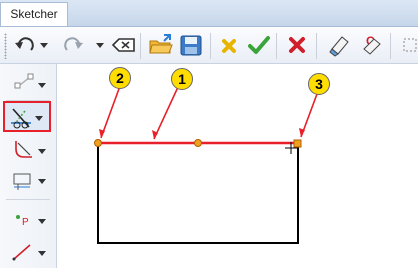  Describe the element at coordinates (5, 46) in the screenshot. I see `toolbar-grip` at that location.